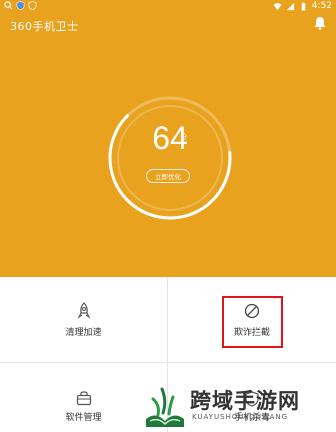 This screenshot has height=432, width=336. I want to click on rocket-icon, so click(83, 310).